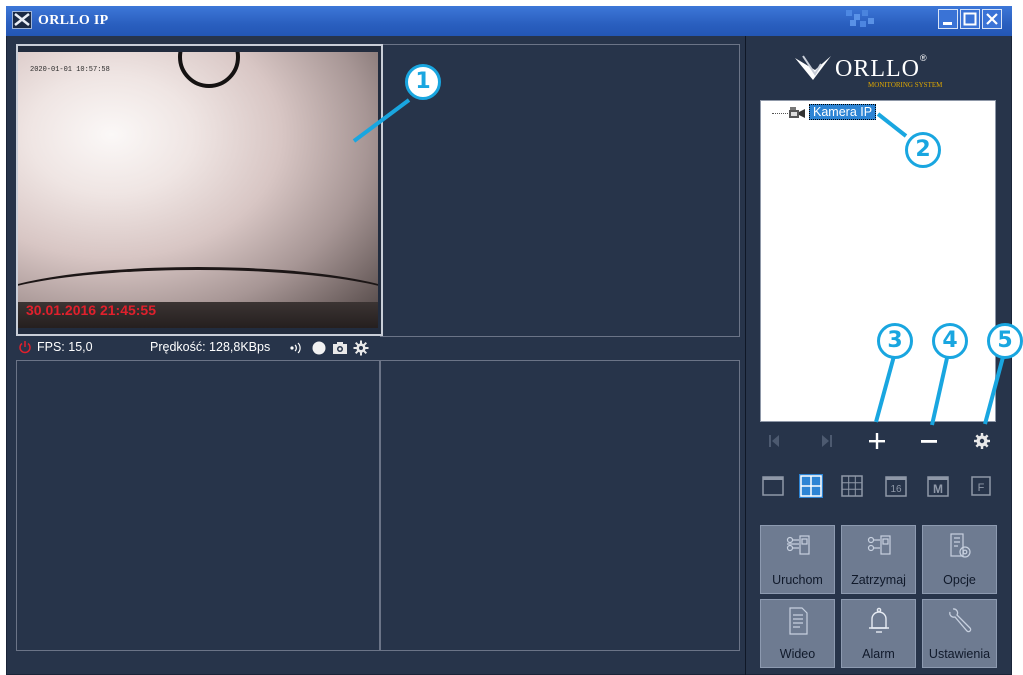 The width and height of the screenshot is (1023, 675). I want to click on close-button, so click(992, 19).